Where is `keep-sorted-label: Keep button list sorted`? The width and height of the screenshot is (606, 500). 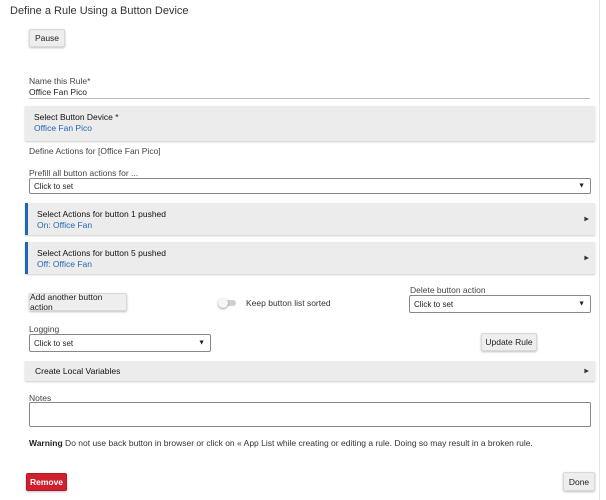
keep-sorted-label: Keep button list sorted is located at coordinates (288, 303).